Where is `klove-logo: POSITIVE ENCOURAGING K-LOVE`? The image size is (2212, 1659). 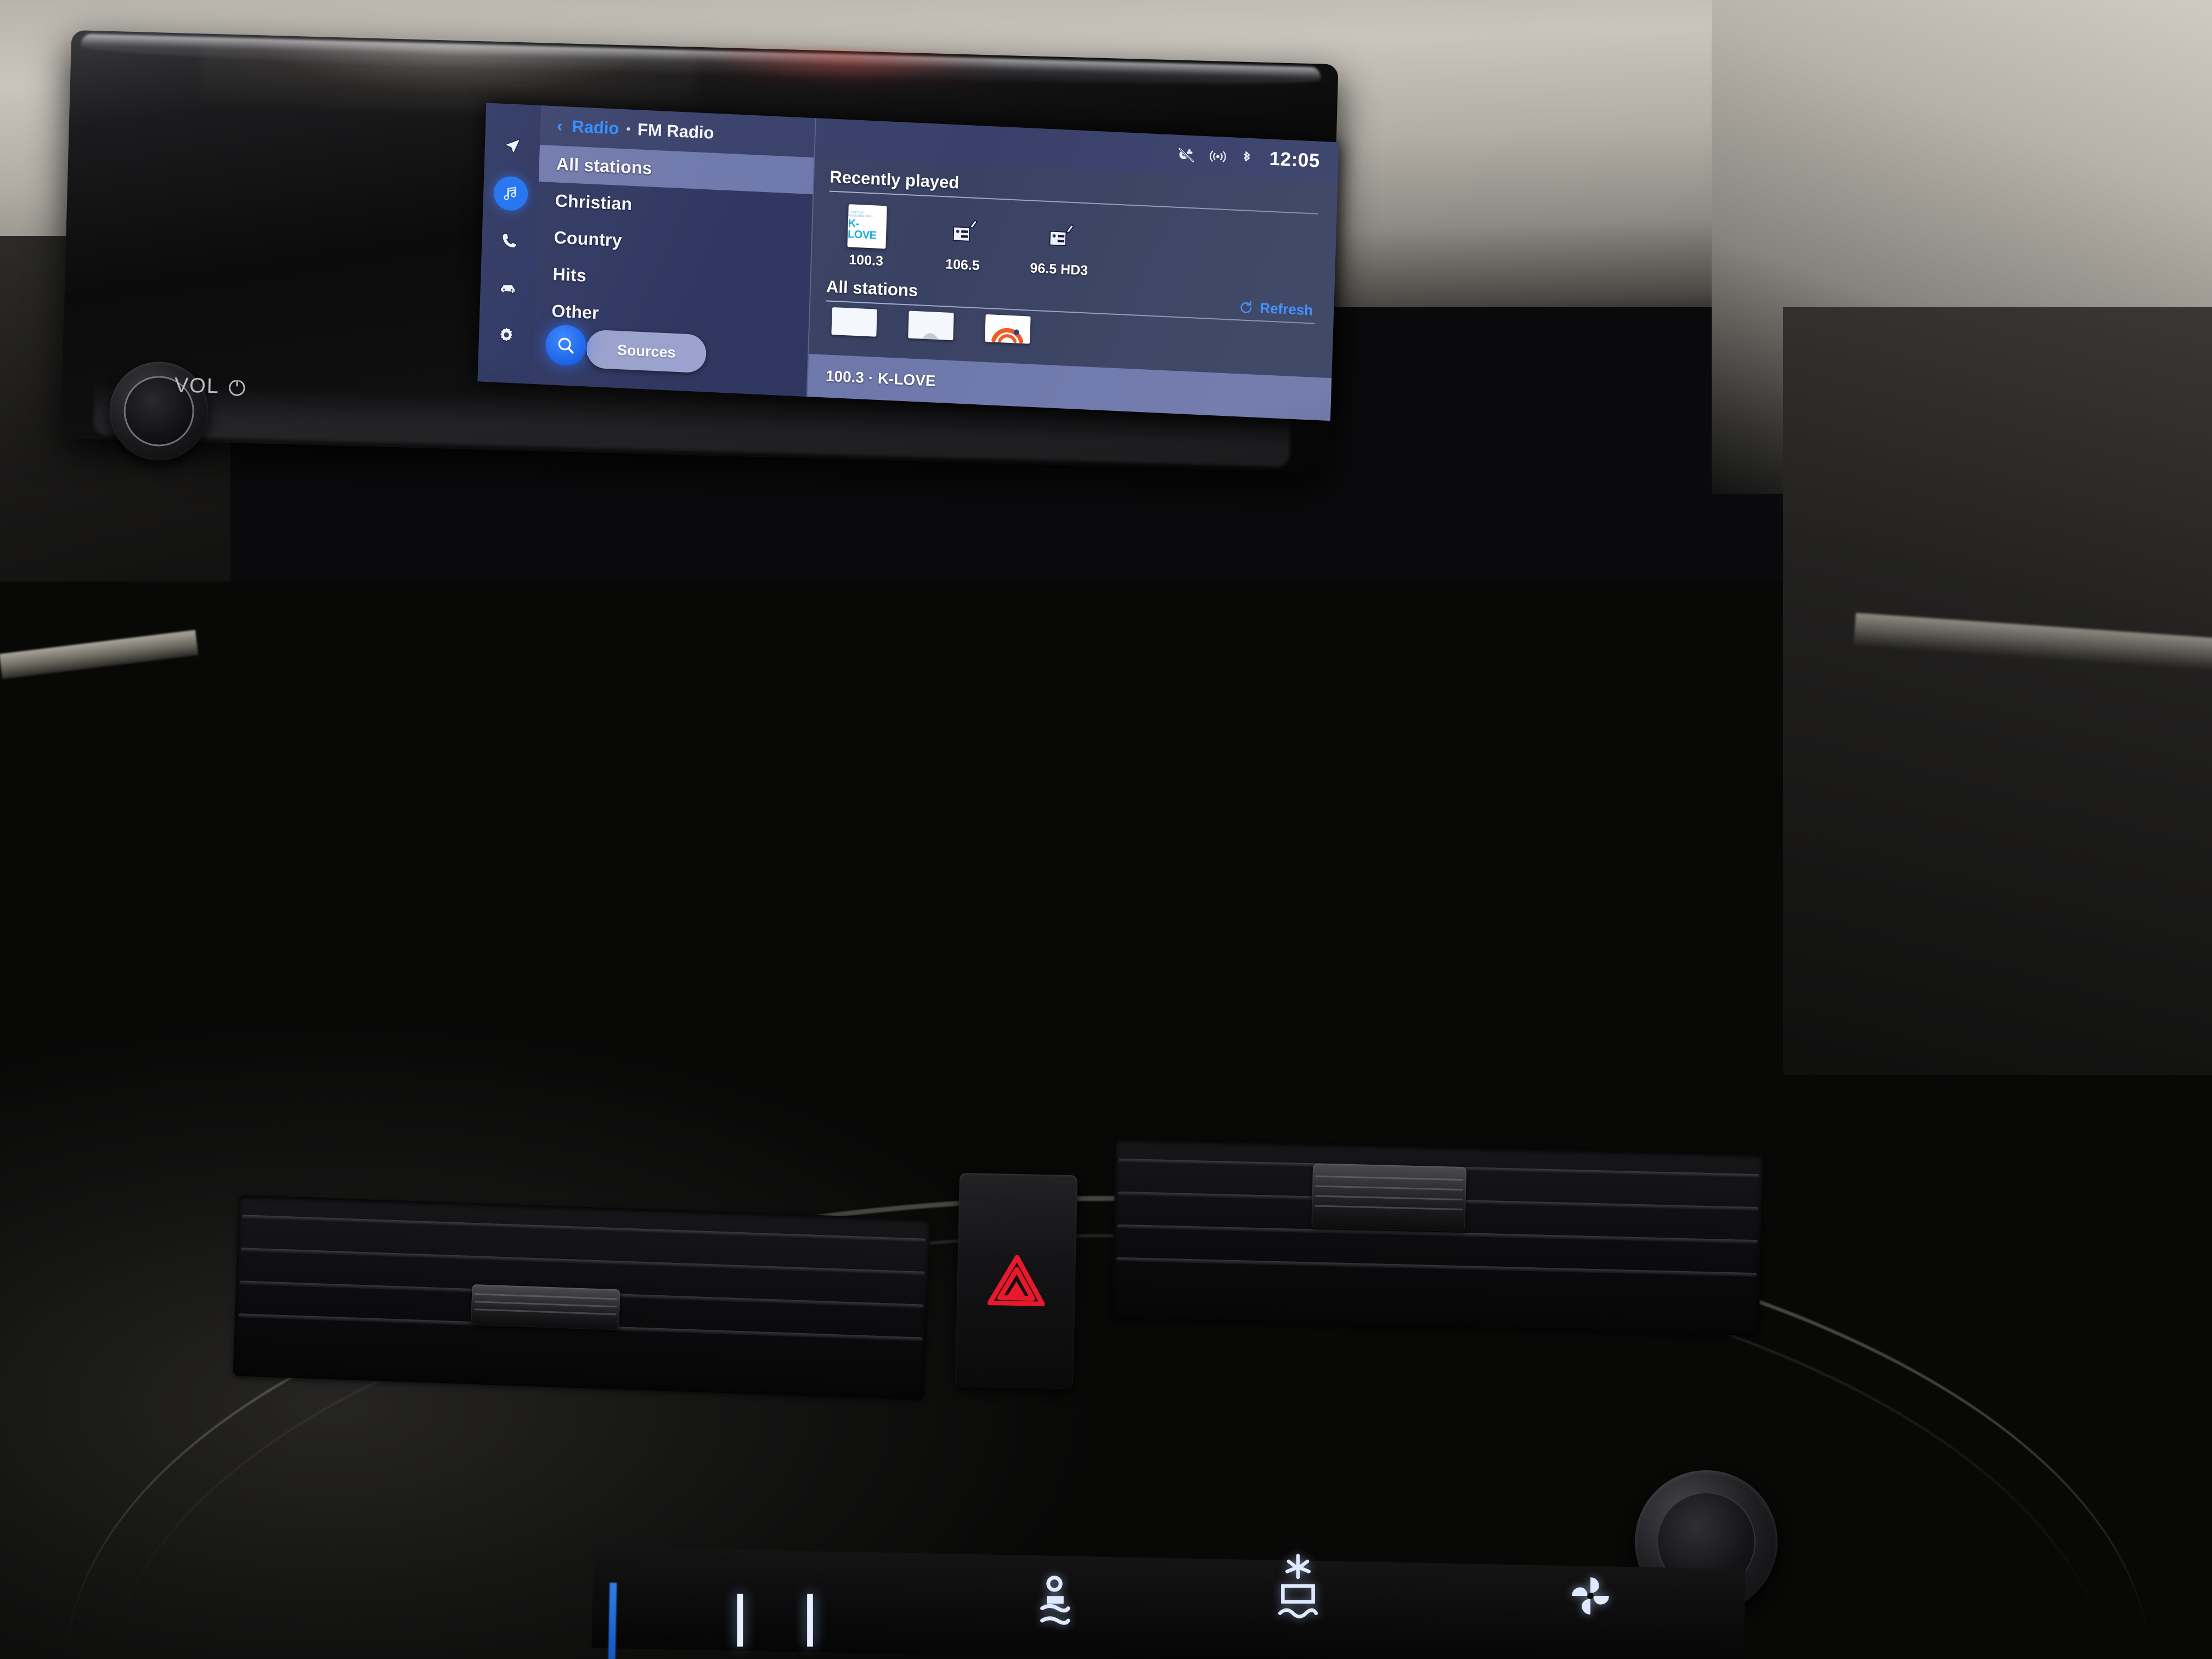 klove-logo: POSITIVE ENCOURAGING K-LOVE is located at coordinates (867, 226).